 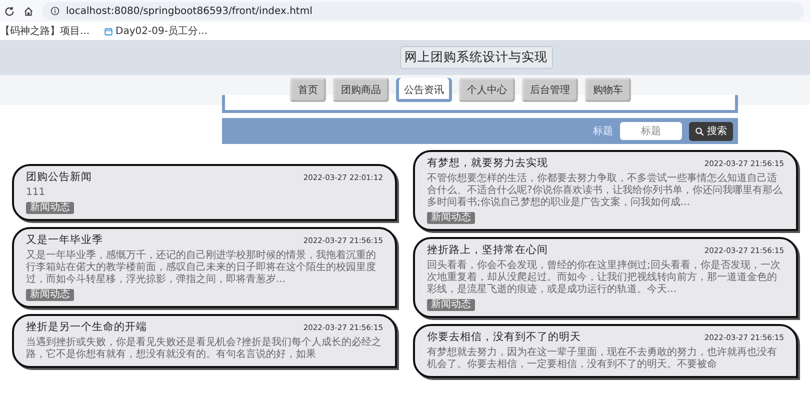 I want to click on news-title: 有梦想，就要努力去实现, so click(x=487, y=163).